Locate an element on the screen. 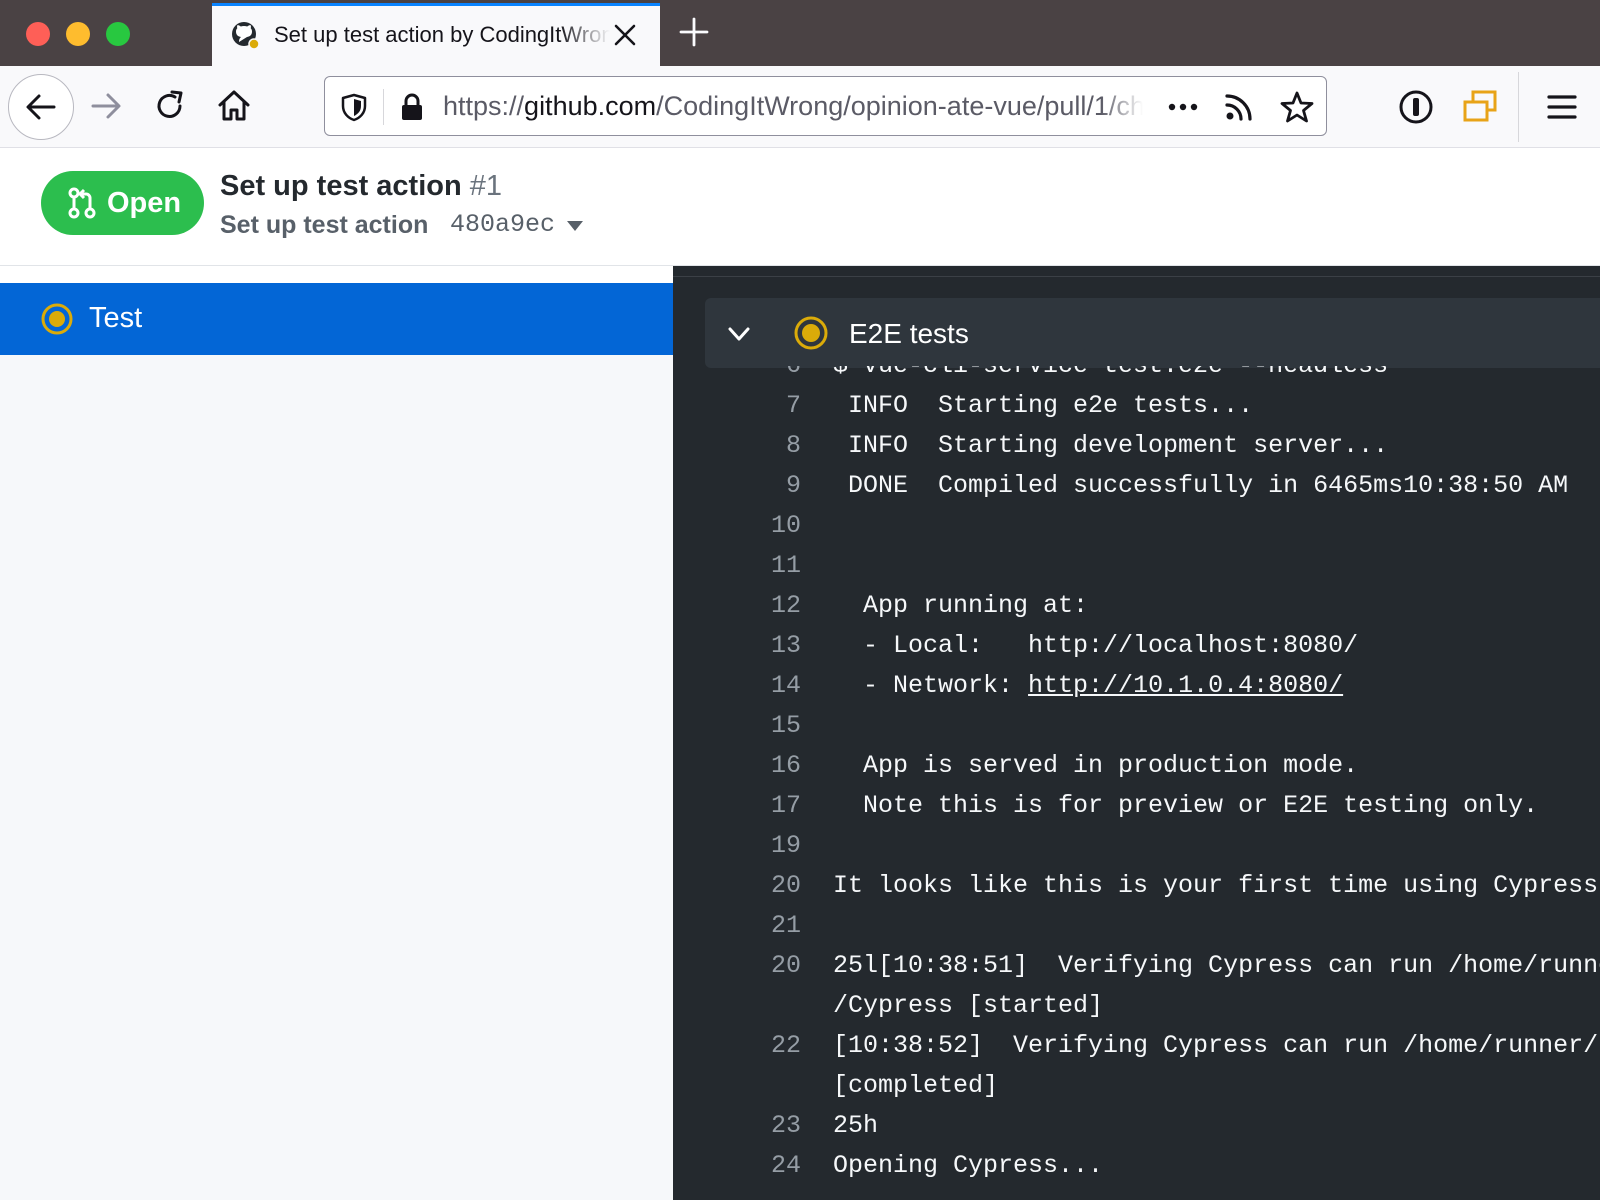  line-number: 21 is located at coordinates (757, 926).